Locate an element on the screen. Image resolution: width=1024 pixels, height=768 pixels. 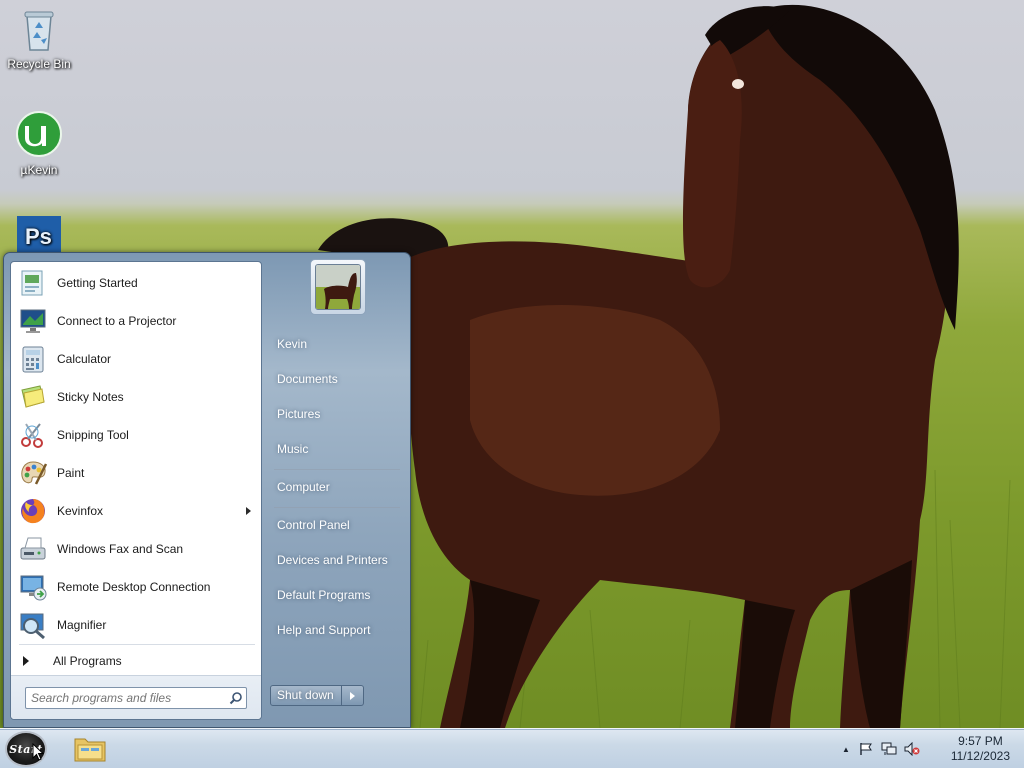
desktop-icon-recycle-bin: Recycle Bin is located at coordinates (39, 39).